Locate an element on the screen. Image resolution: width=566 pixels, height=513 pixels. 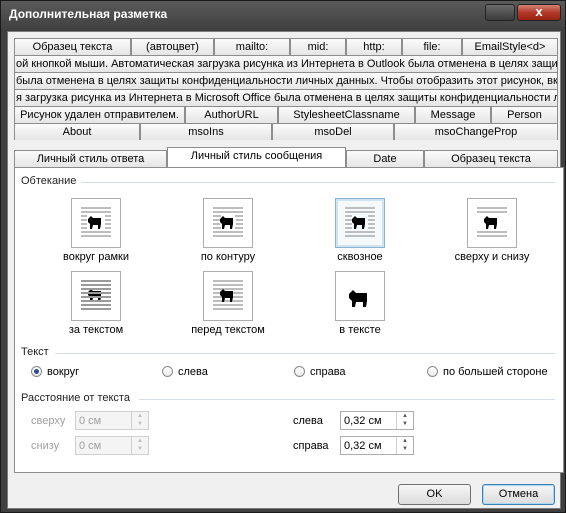
wrap-in-front-button is located at coordinates (228, 296).